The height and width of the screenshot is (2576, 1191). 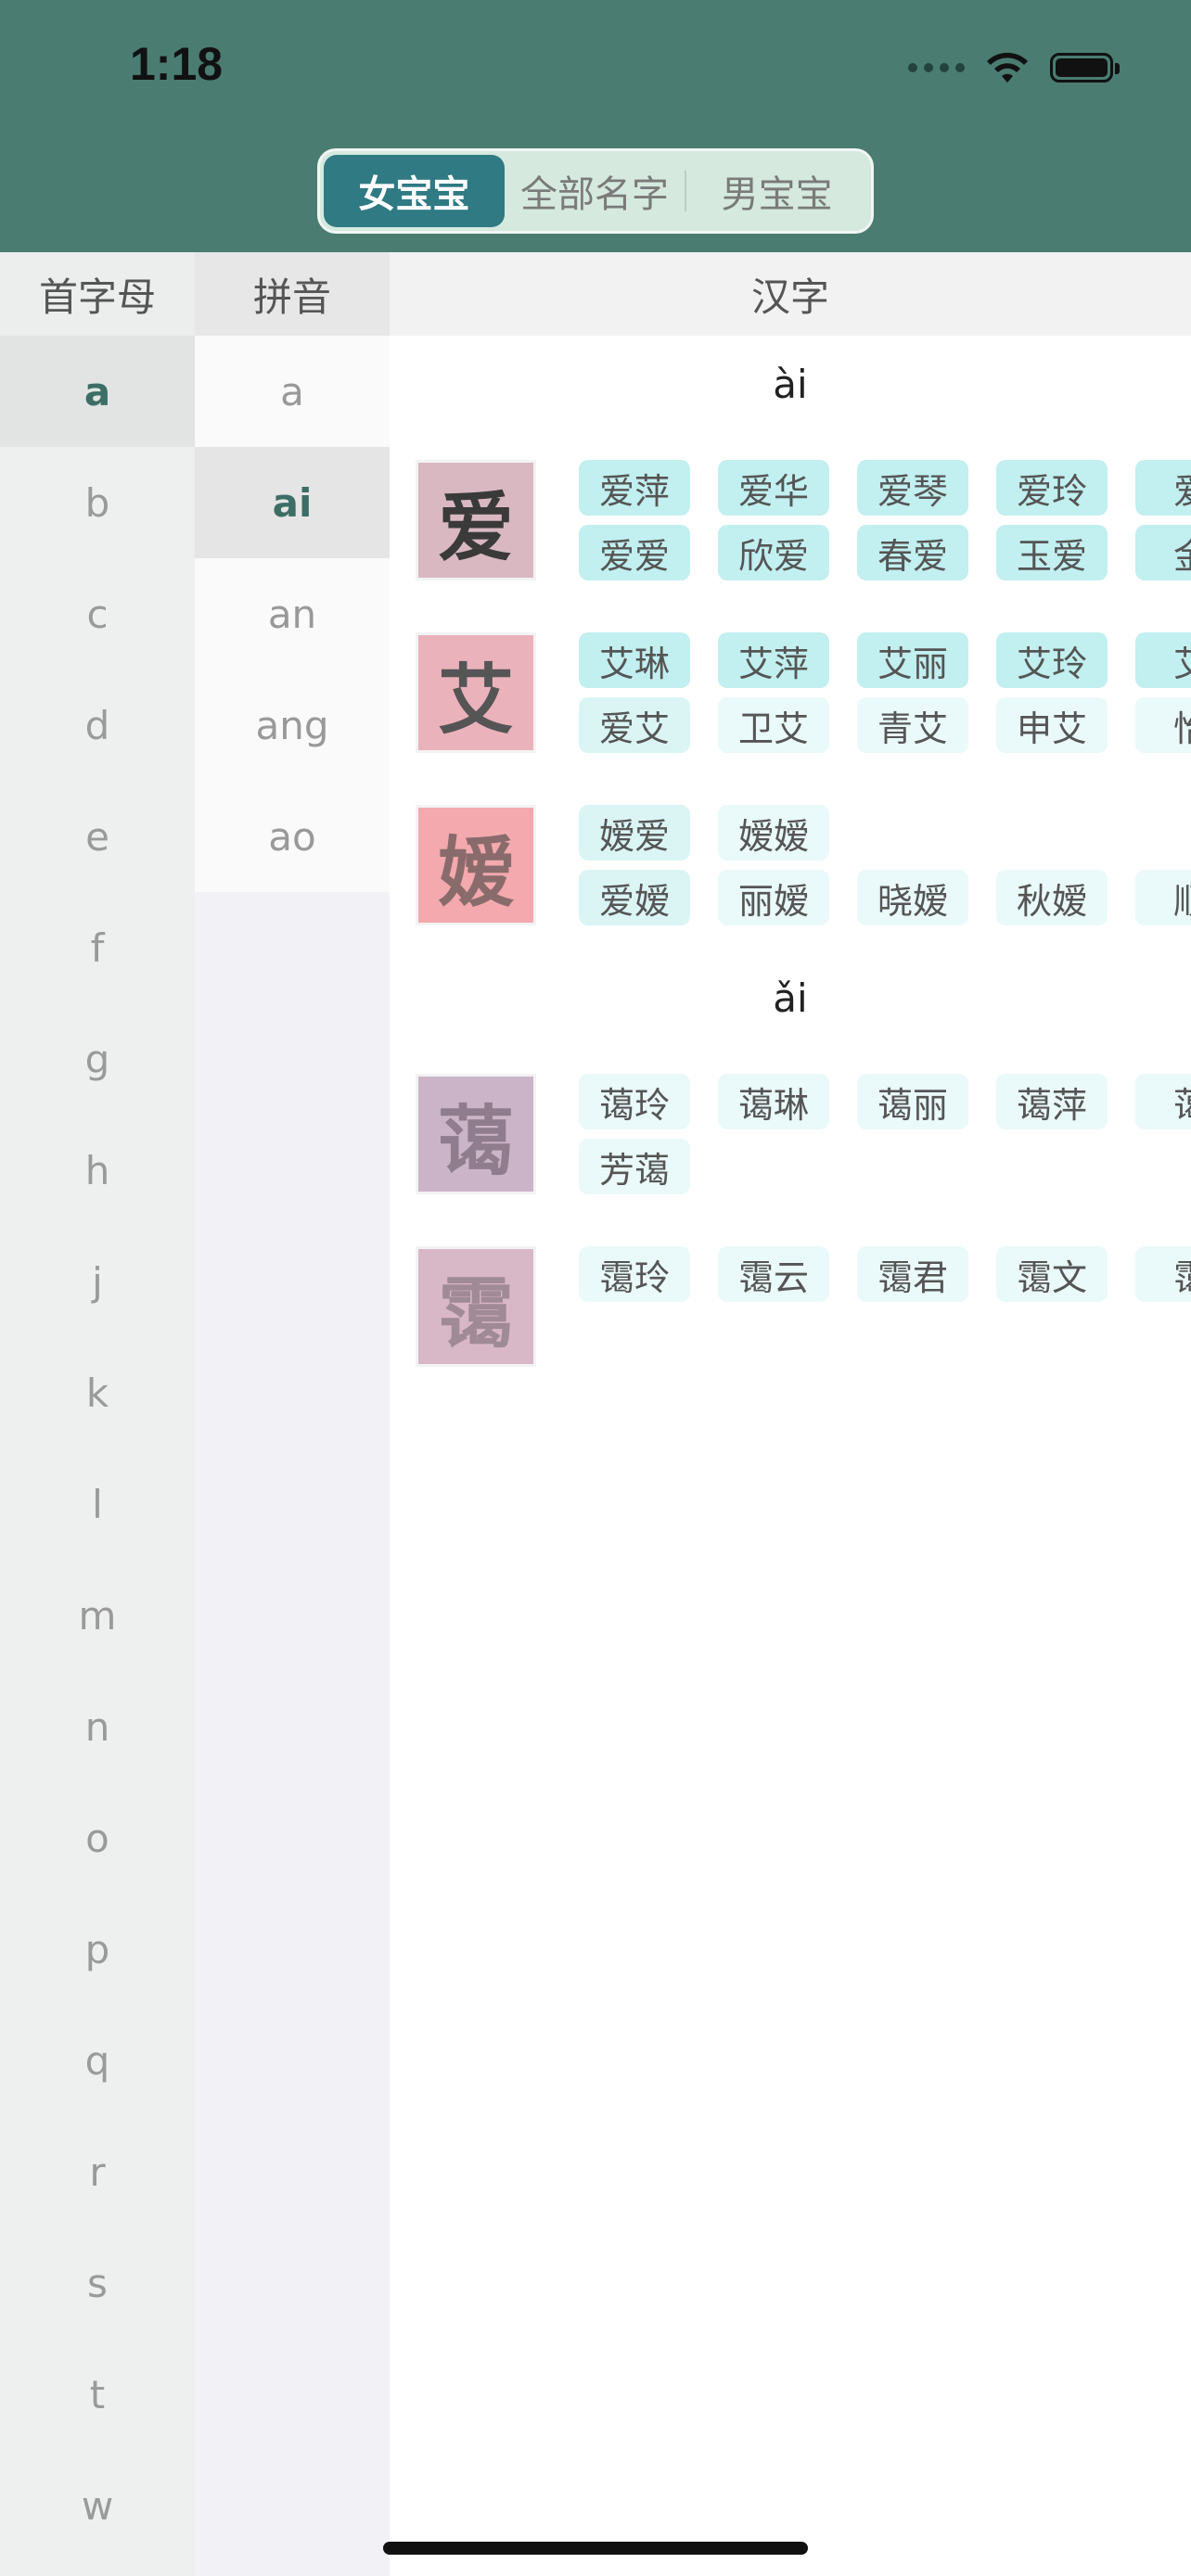 What do you see at coordinates (97, 2060) in the screenshot?
I see `letter-item-q: q` at bounding box center [97, 2060].